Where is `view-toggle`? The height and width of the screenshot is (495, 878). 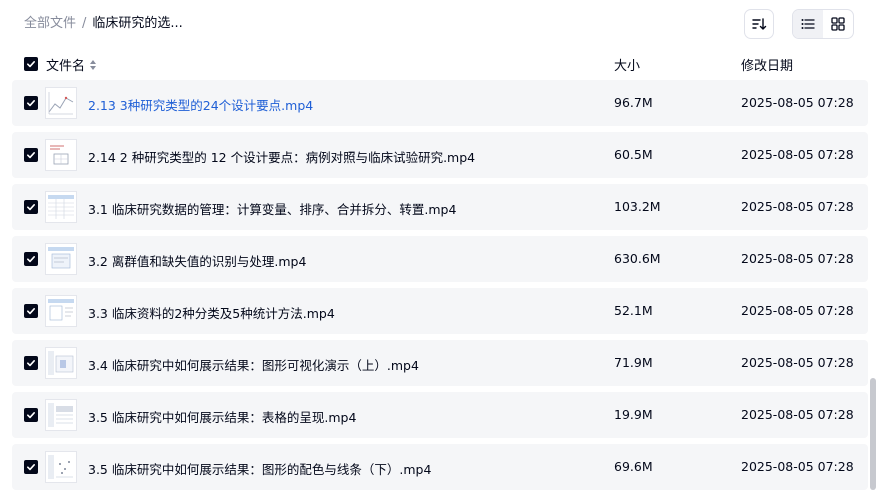
view-toggle is located at coordinates (823, 24).